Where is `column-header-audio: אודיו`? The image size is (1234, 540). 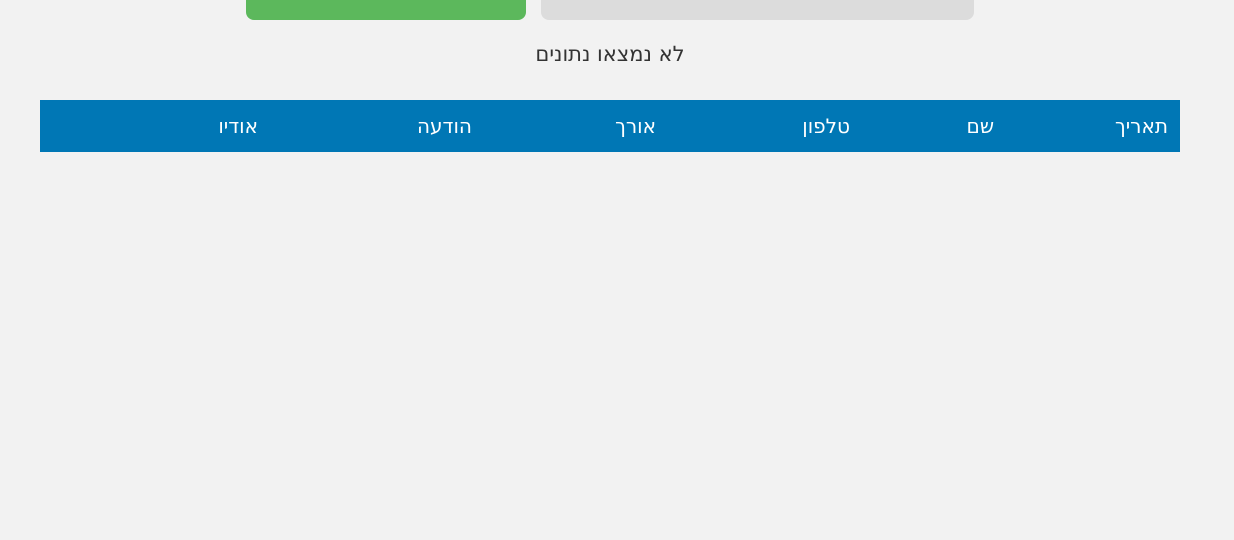
column-header-audio: אודיו is located at coordinates (155, 126).